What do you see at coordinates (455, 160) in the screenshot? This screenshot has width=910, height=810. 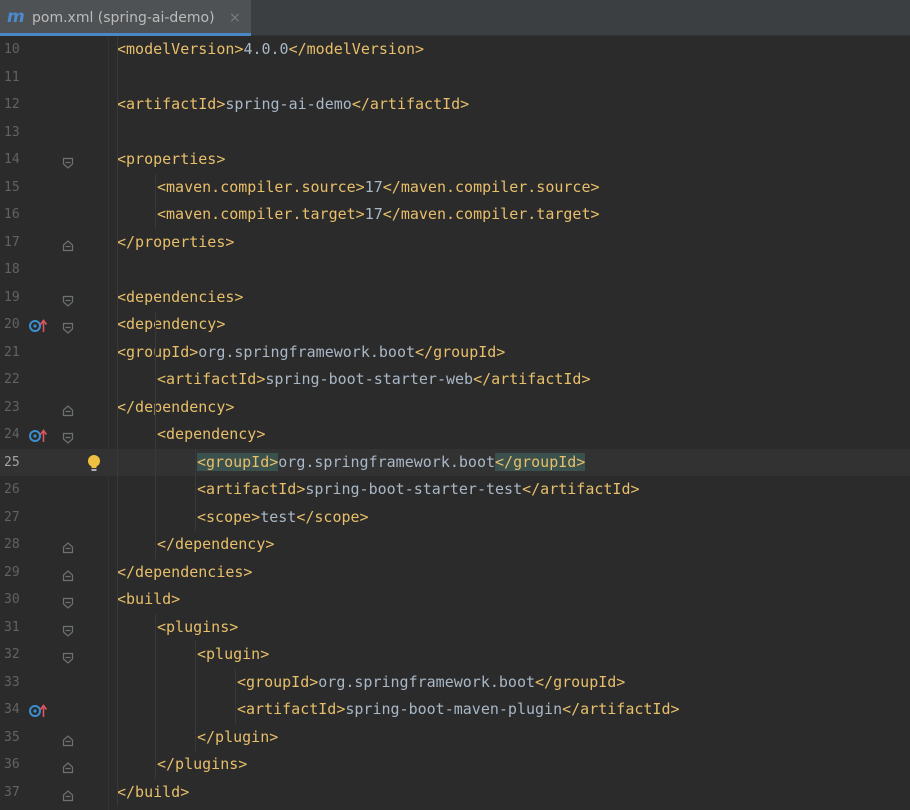 I see `code-line-14: 14 <properties>` at bounding box center [455, 160].